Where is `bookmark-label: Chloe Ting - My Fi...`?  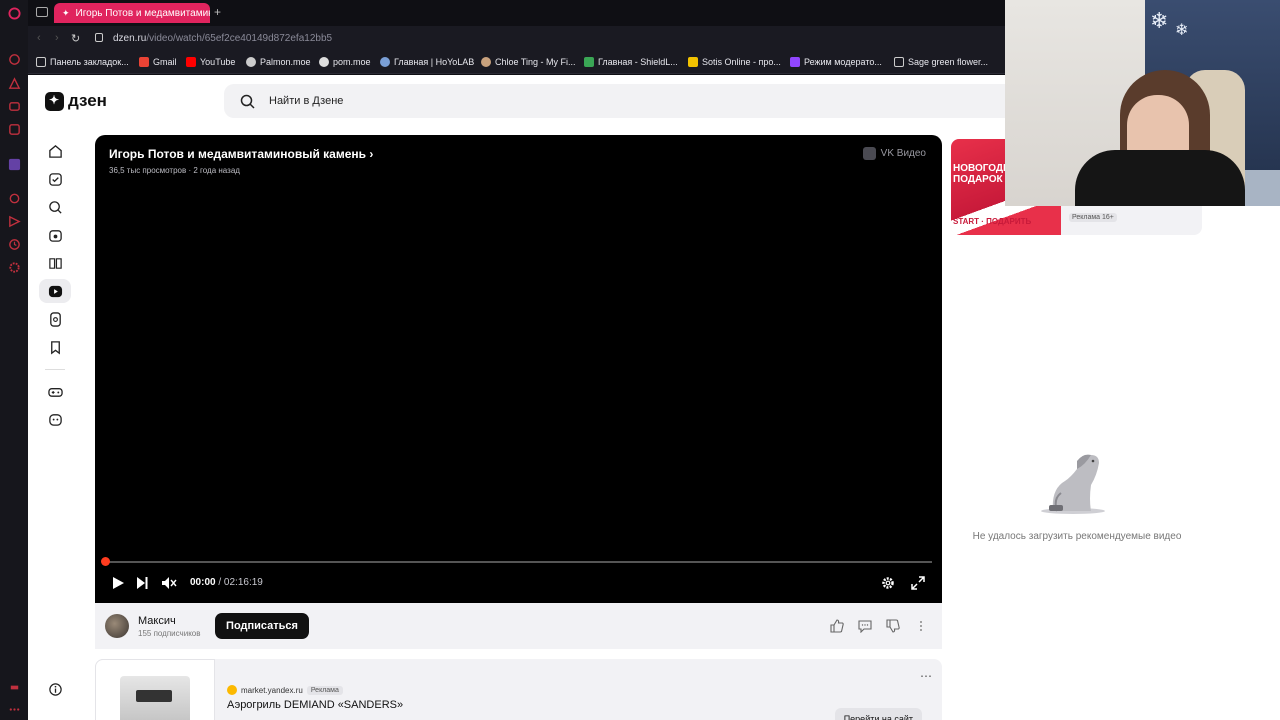 bookmark-label: Chloe Ting - My Fi... is located at coordinates (535, 62).